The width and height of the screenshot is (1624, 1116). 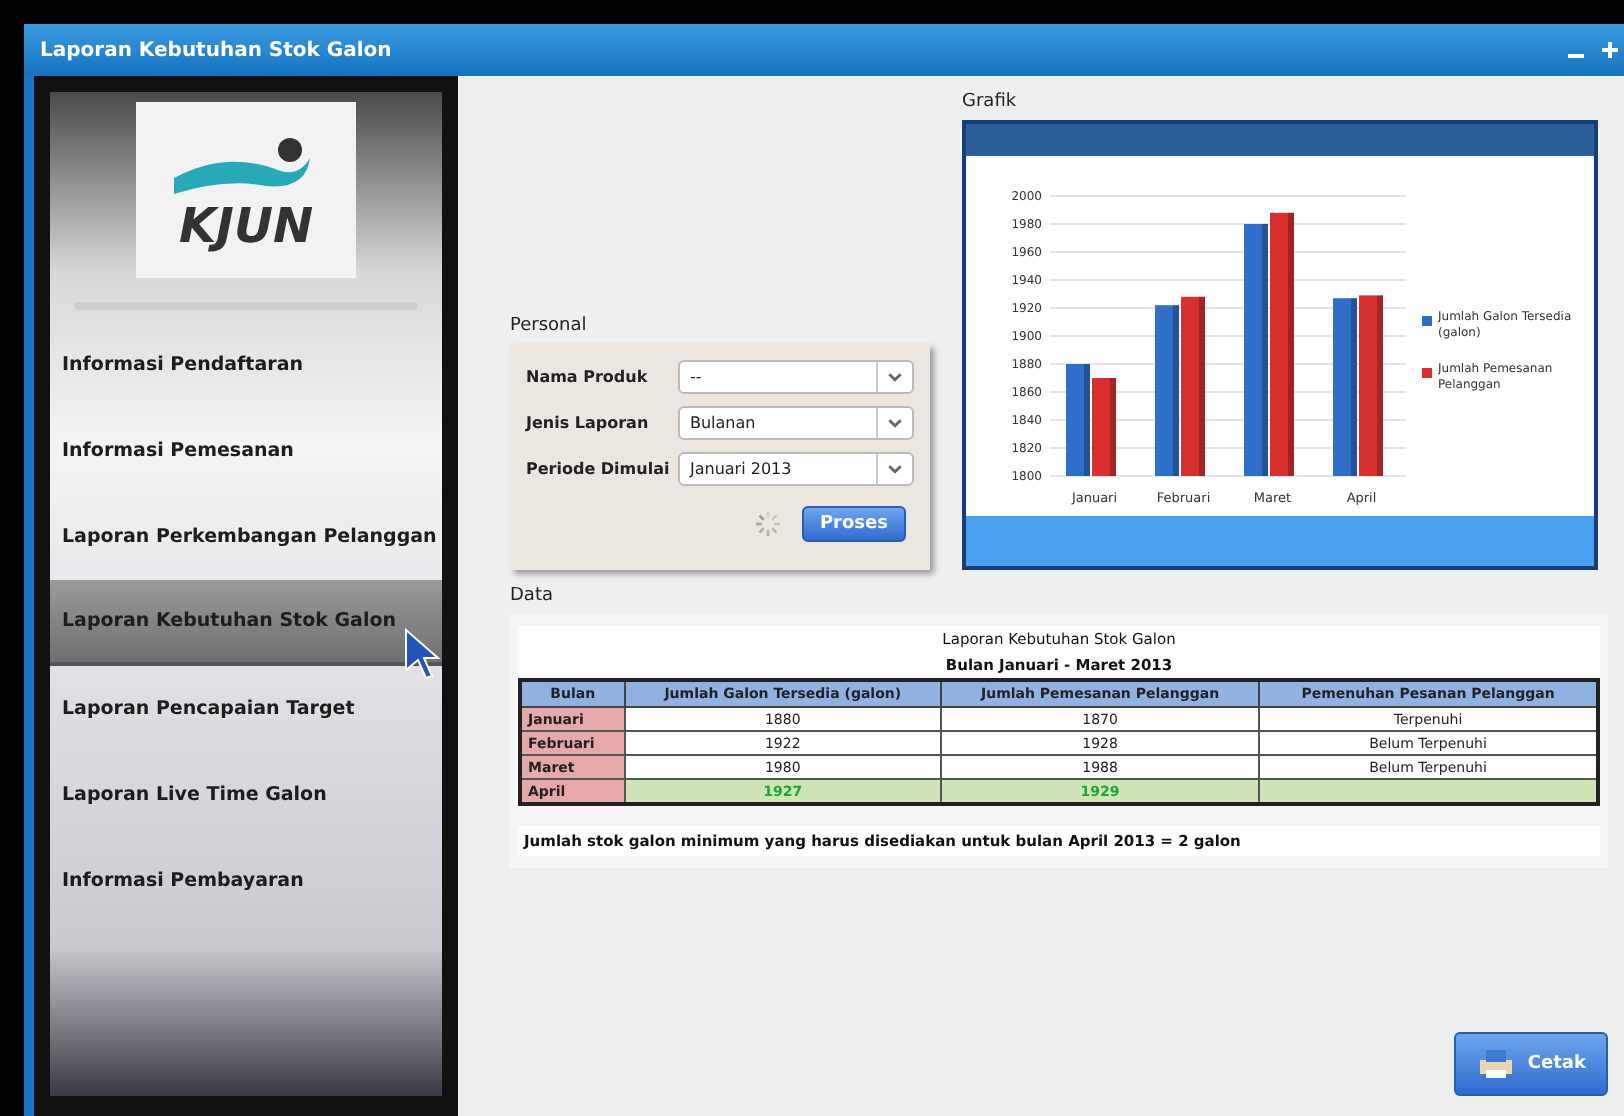 What do you see at coordinates (588, 377) in the screenshot?
I see `field-label: Nama Produk` at bounding box center [588, 377].